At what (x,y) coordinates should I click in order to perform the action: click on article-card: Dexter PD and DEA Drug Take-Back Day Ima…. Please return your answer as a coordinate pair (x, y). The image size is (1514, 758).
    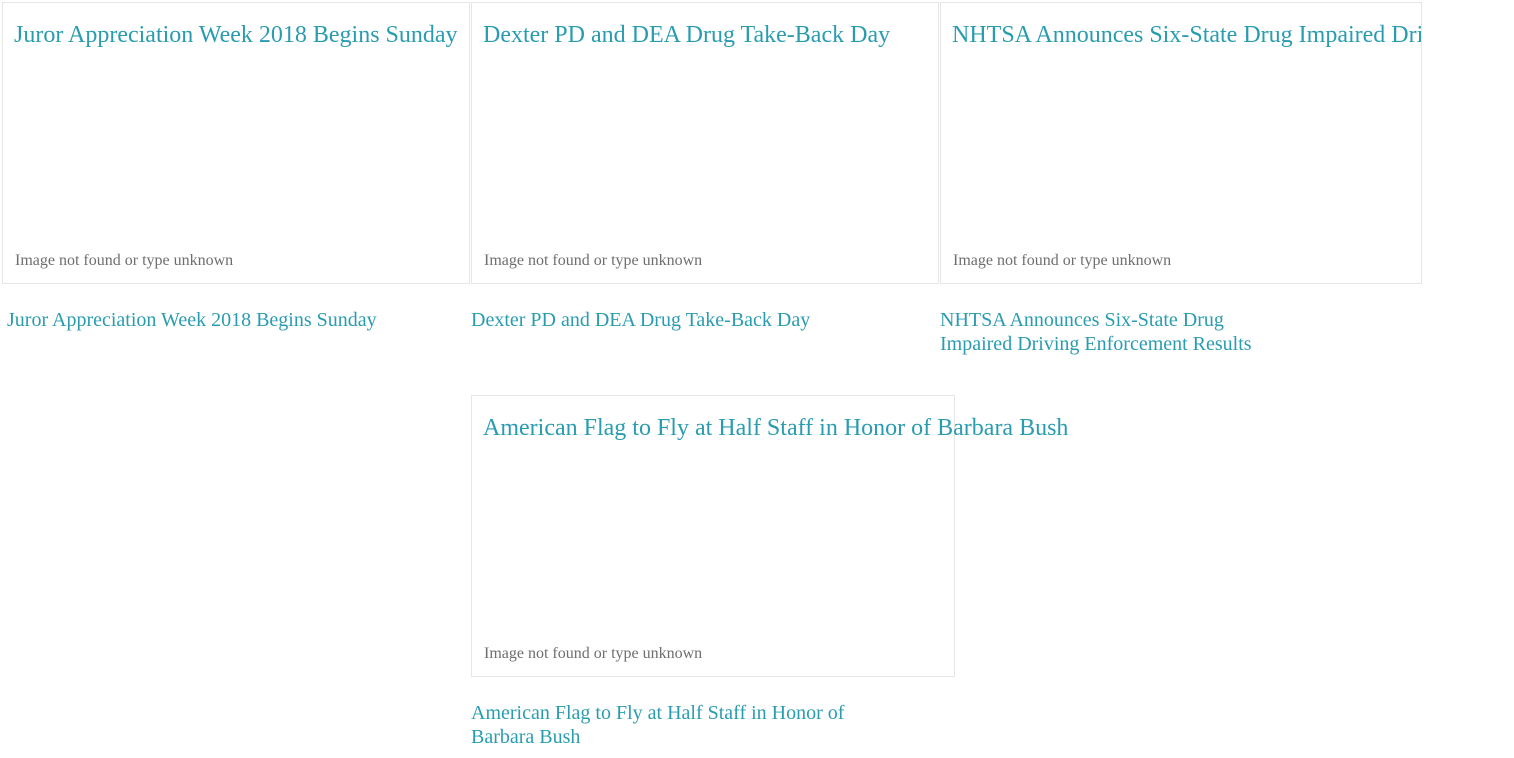
    Looking at the image, I should click on (705, 167).